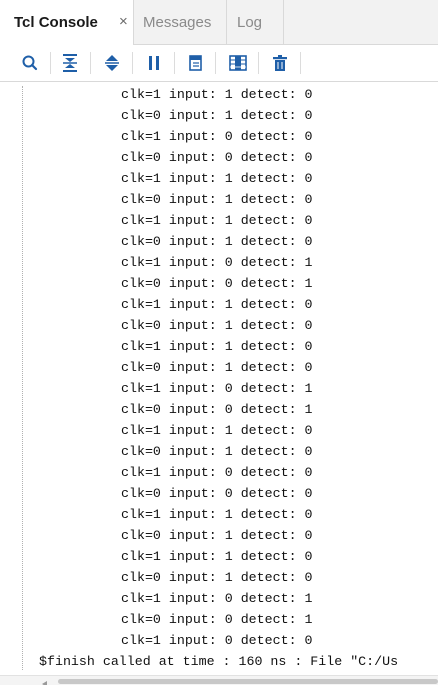 The height and width of the screenshot is (685, 438). I want to click on tab-tcl-console-label: Tcl Console, so click(56, 22).